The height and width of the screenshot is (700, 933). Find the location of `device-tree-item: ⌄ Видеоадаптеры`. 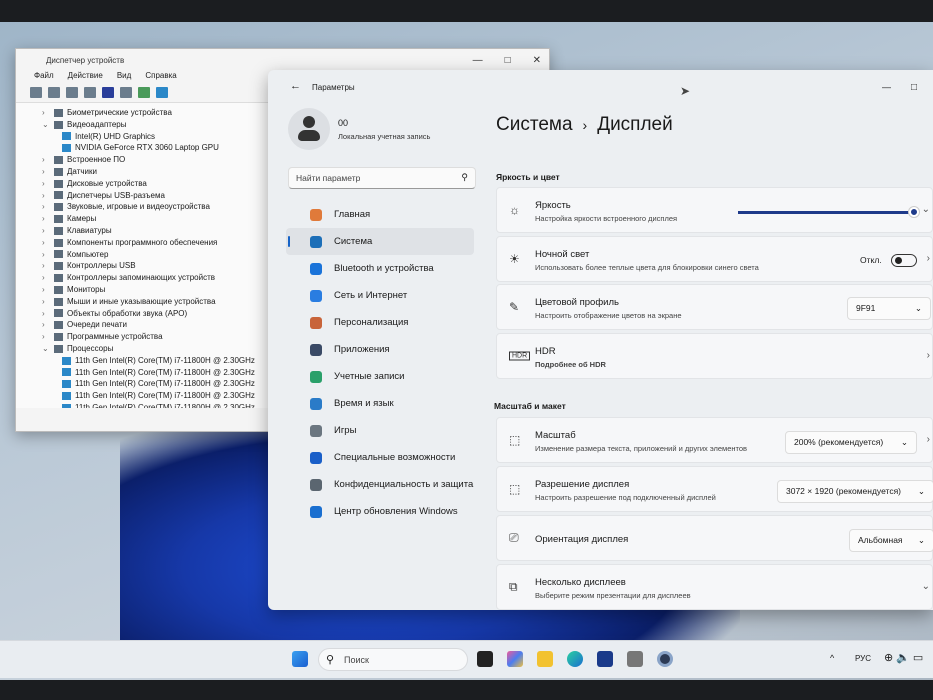

device-tree-item: ⌄ Видеоадаптеры is located at coordinates (160, 125).